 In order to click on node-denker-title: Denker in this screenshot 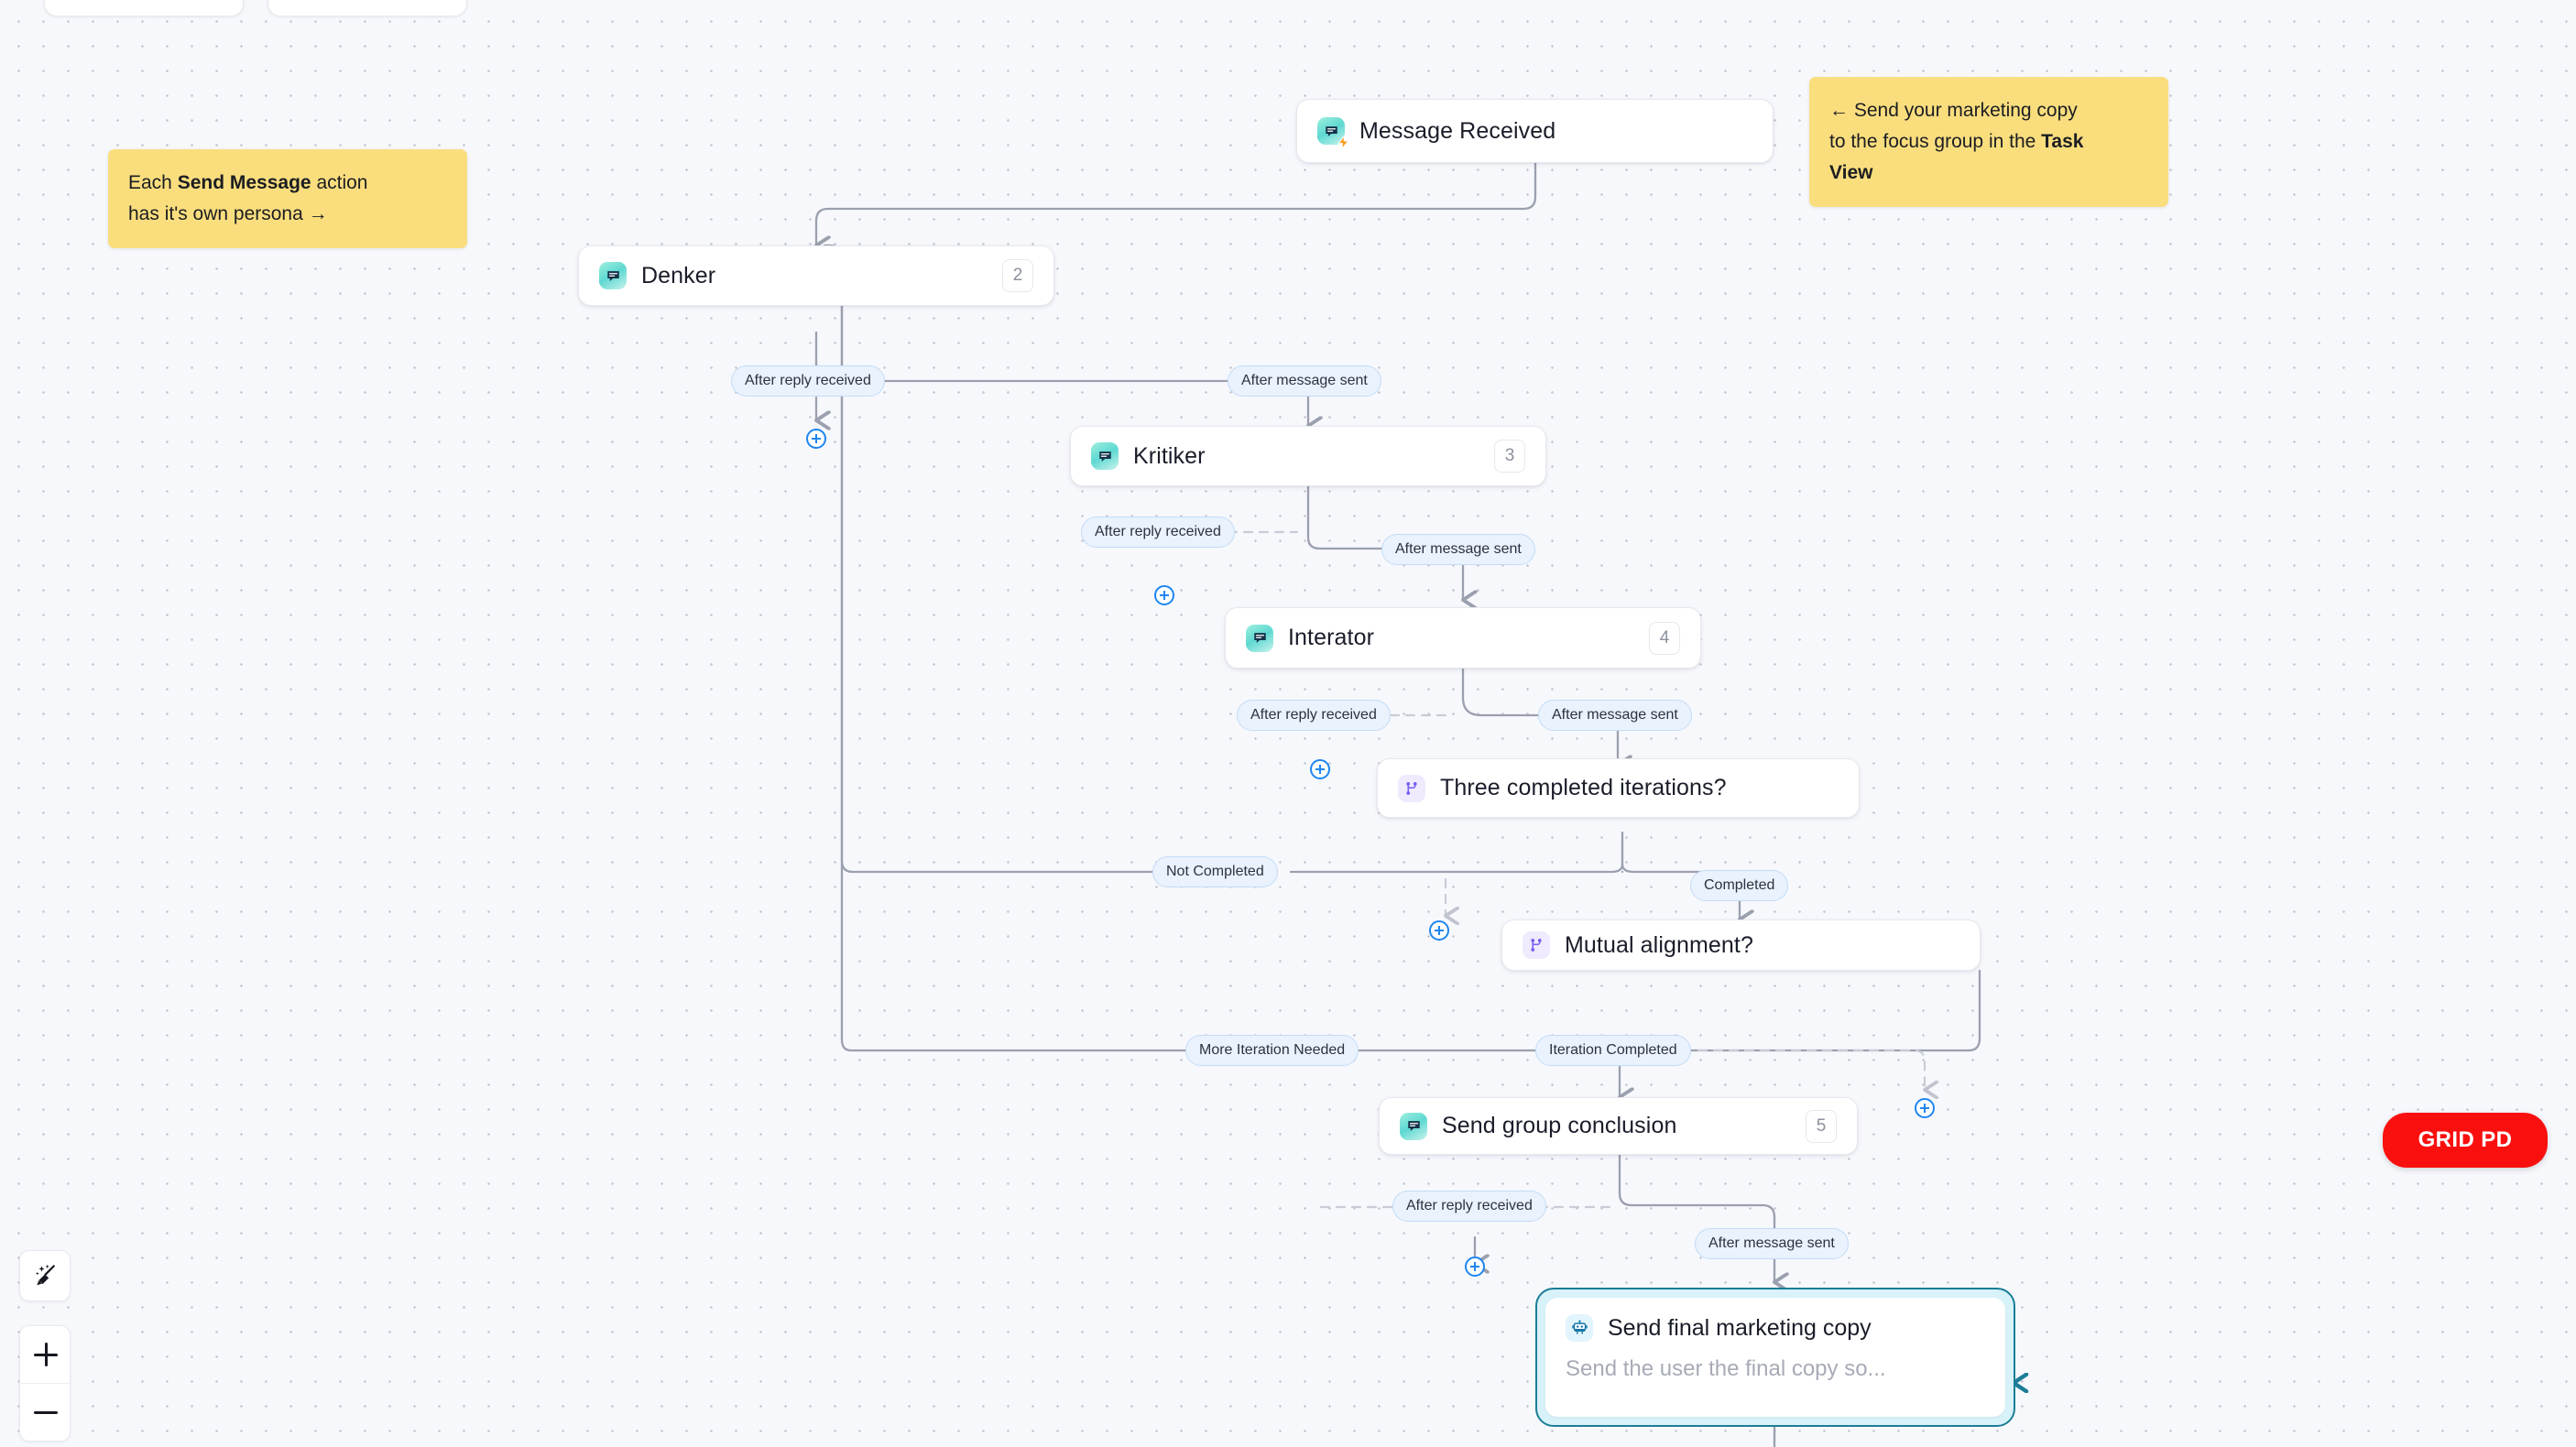, I will do `click(679, 275)`.